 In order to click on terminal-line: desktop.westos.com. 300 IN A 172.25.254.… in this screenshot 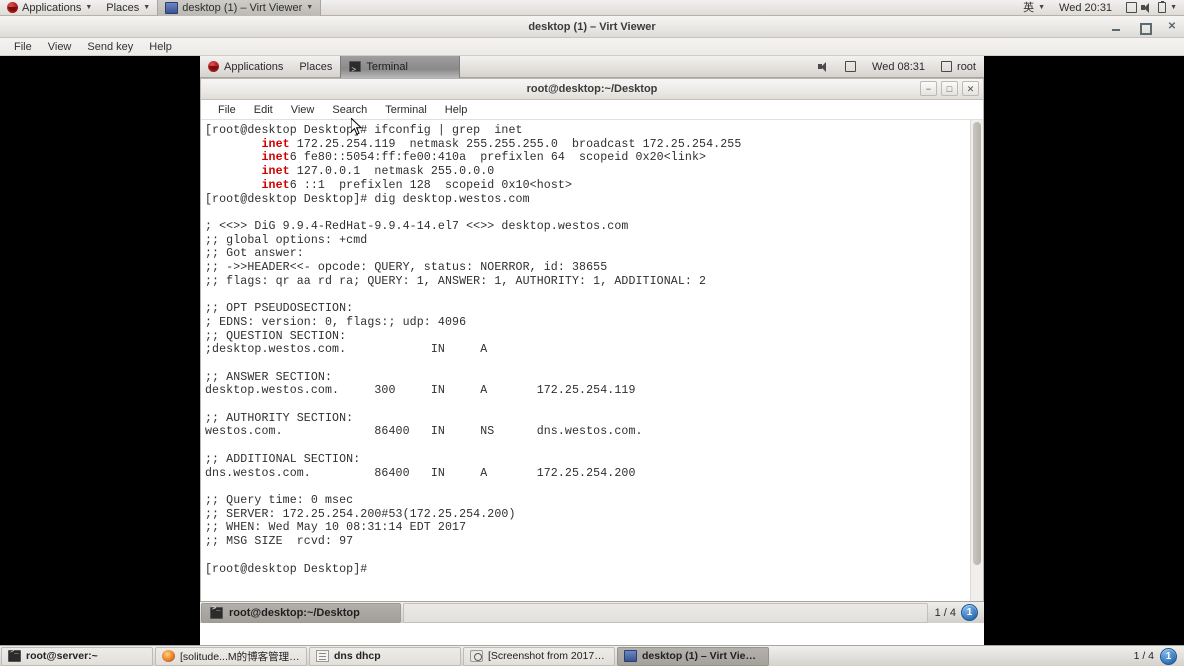, I will do `click(420, 391)`.